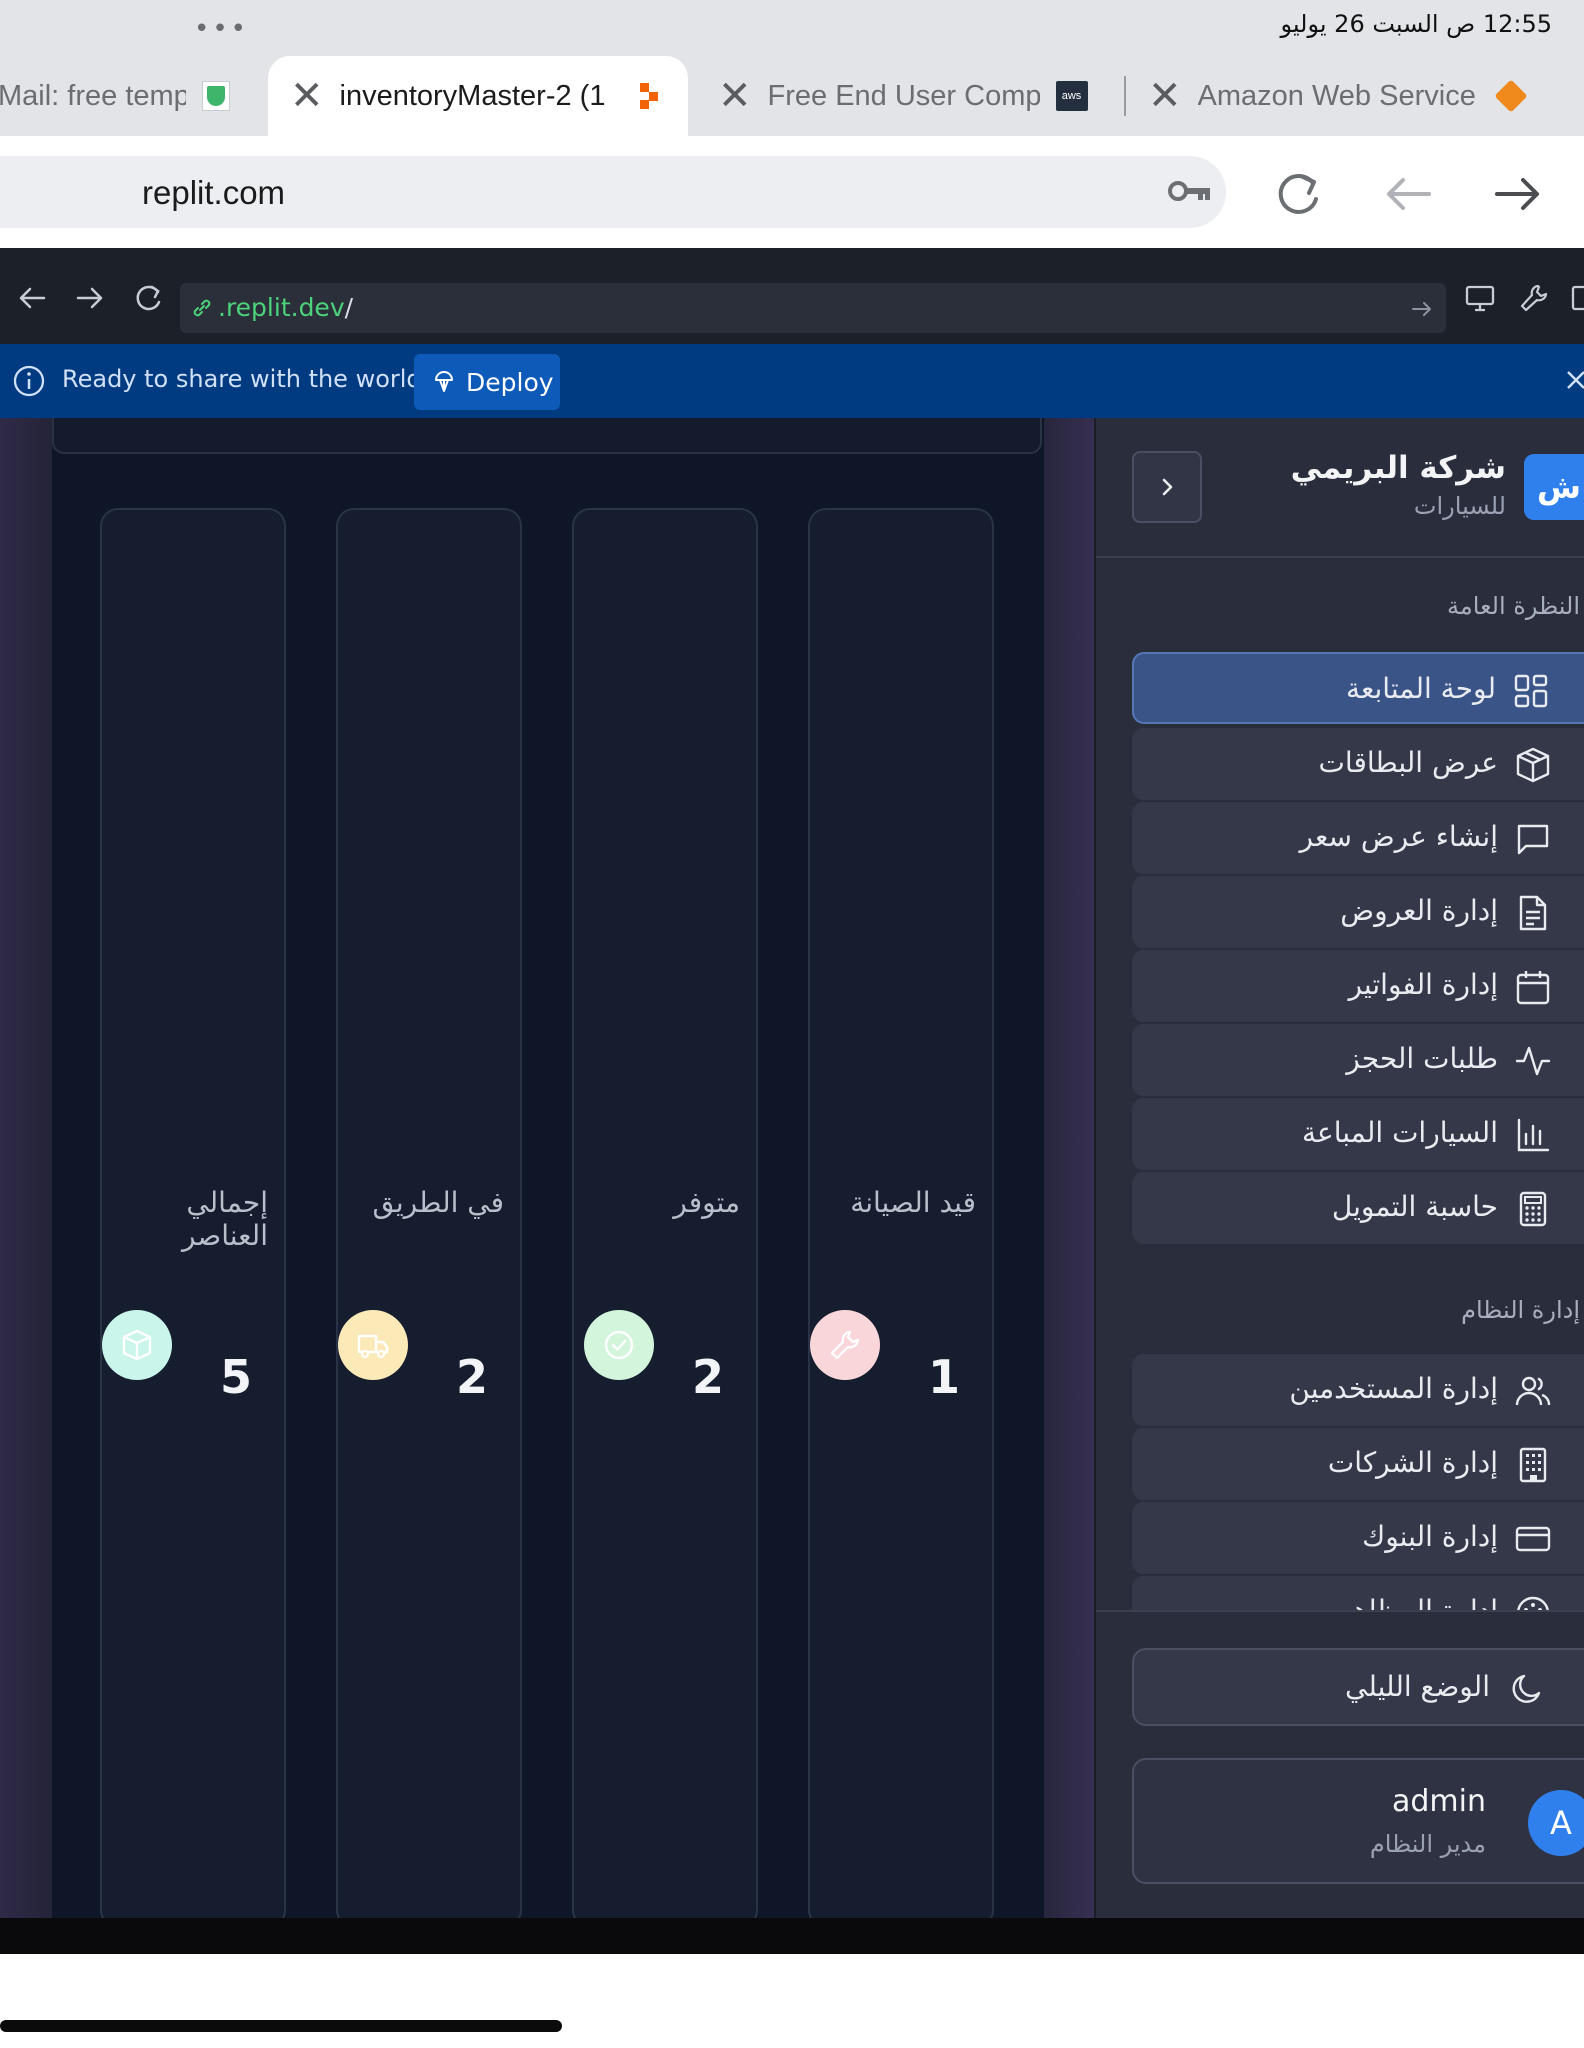  Describe the element at coordinates (1534, 298) in the screenshot. I see `wrench-tool-icon` at that location.